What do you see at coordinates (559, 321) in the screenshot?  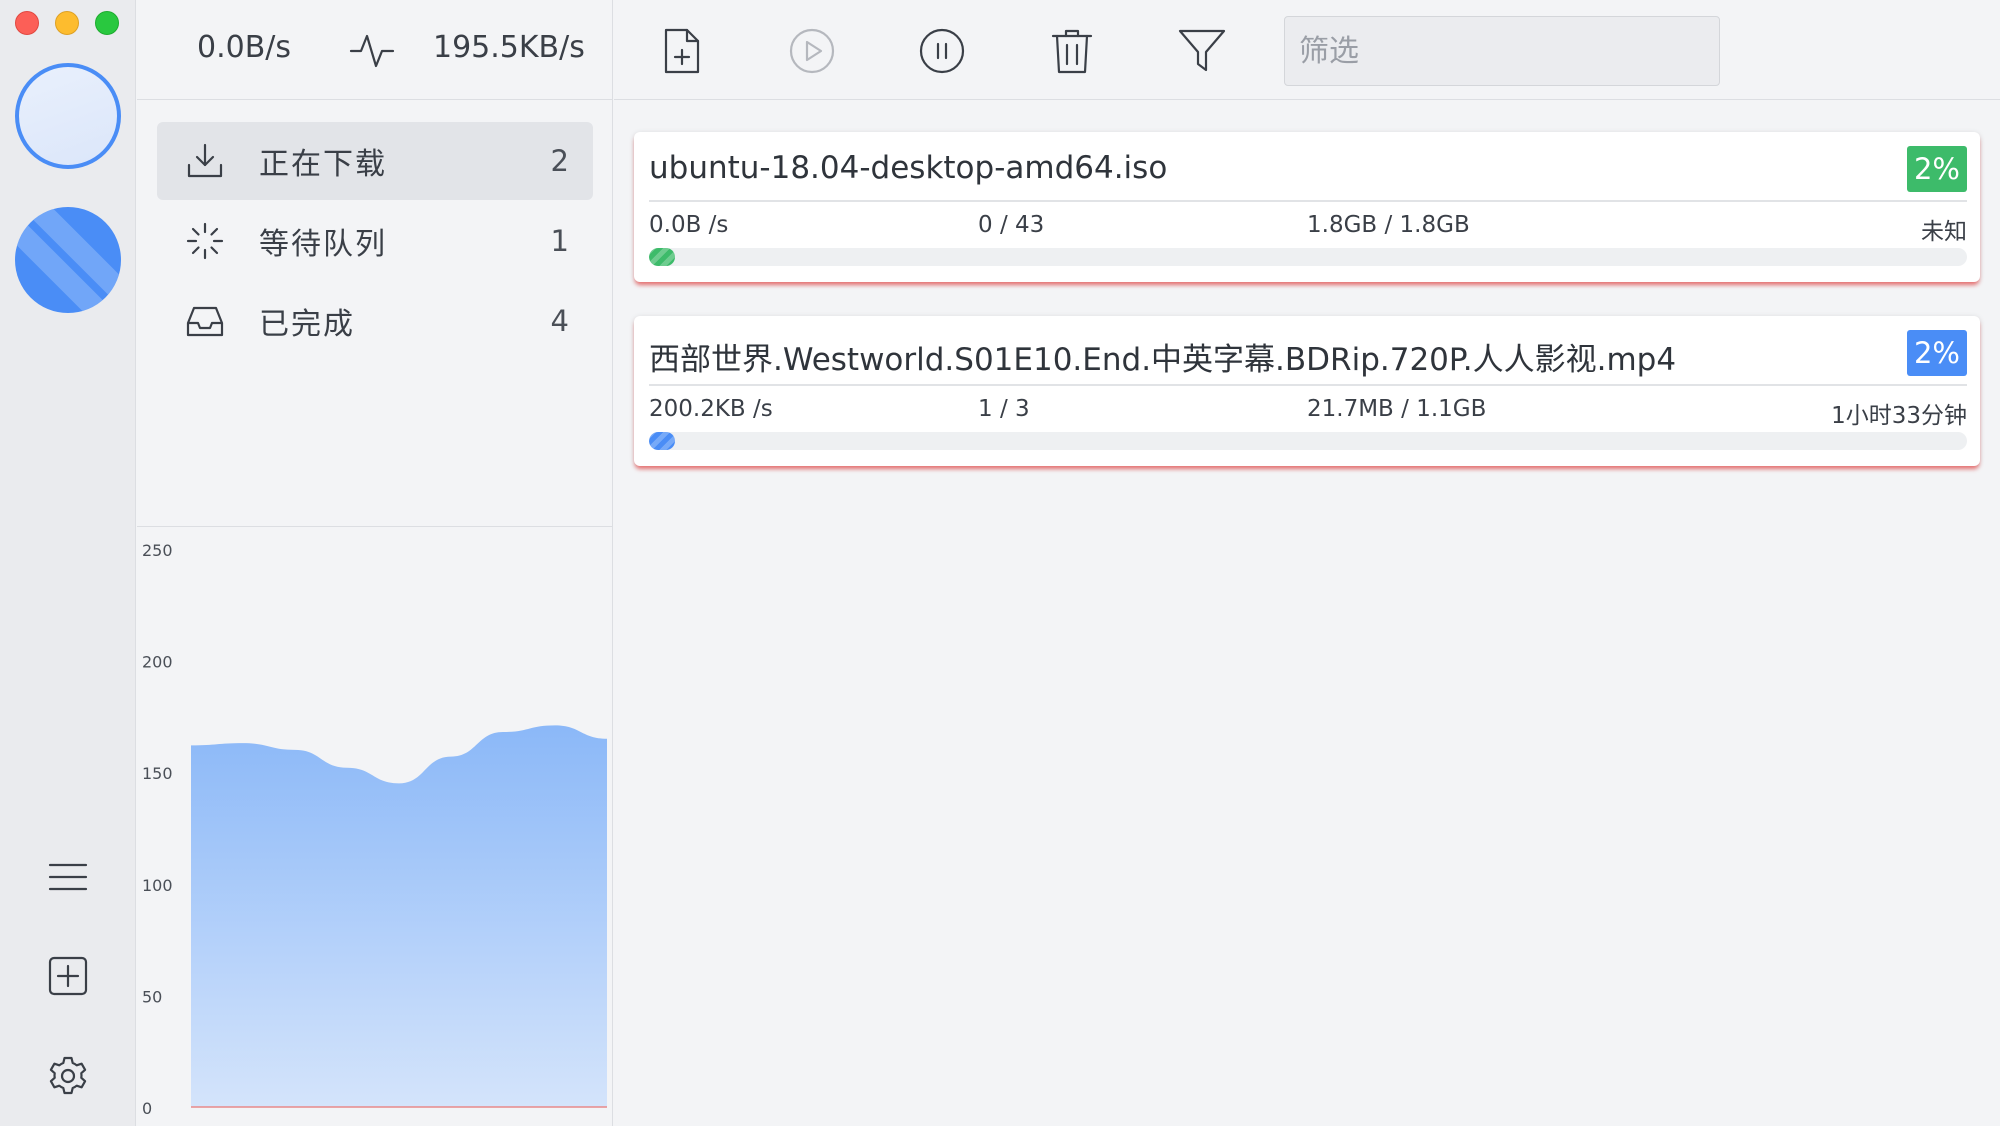 I see `nav-item-count: 4` at bounding box center [559, 321].